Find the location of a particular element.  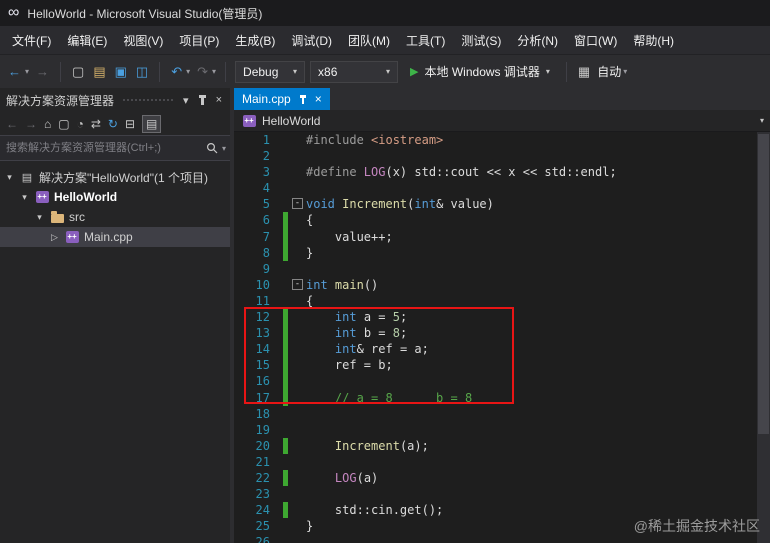

breadcrumb-project: HelloWorld is located at coordinates (291, 121).